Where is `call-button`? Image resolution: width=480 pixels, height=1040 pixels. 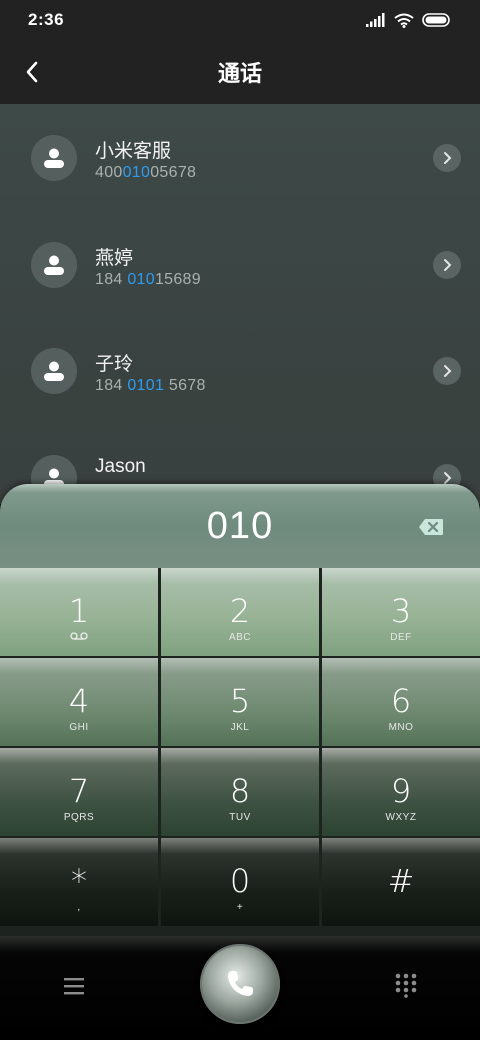 call-button is located at coordinates (240, 984).